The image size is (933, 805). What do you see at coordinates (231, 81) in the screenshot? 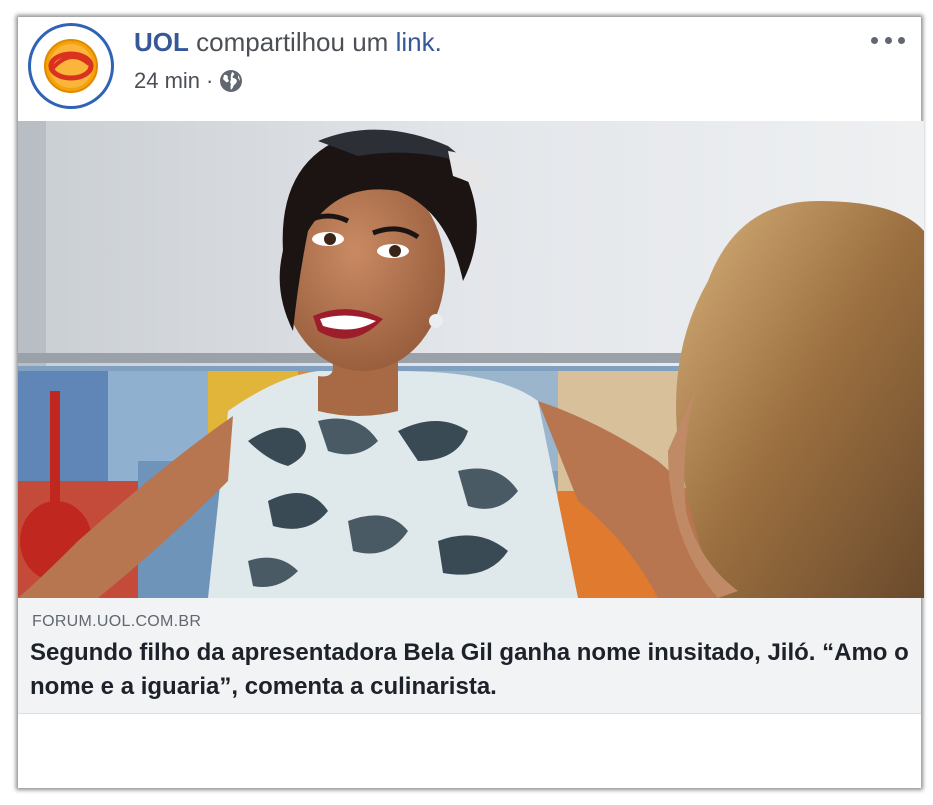
I see `globe-icon` at bounding box center [231, 81].